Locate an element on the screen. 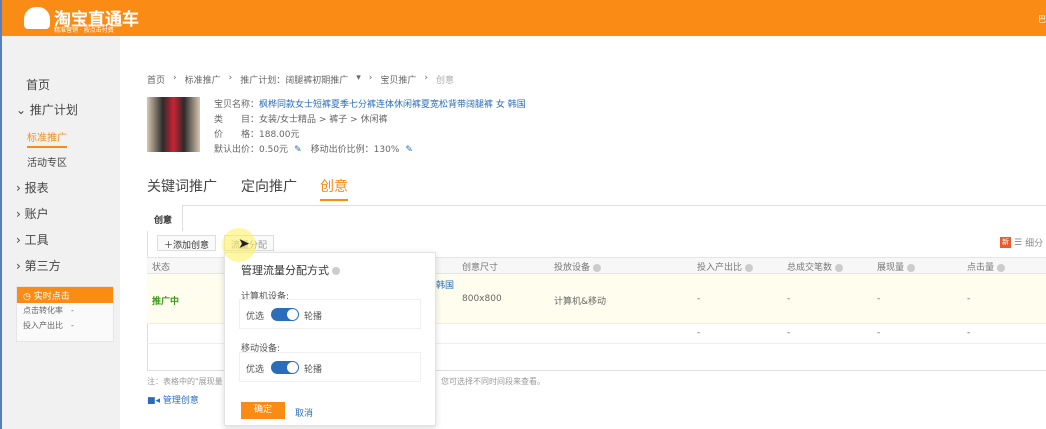 The image size is (1046, 429). clock-icon: ◷ is located at coordinates (27, 297).